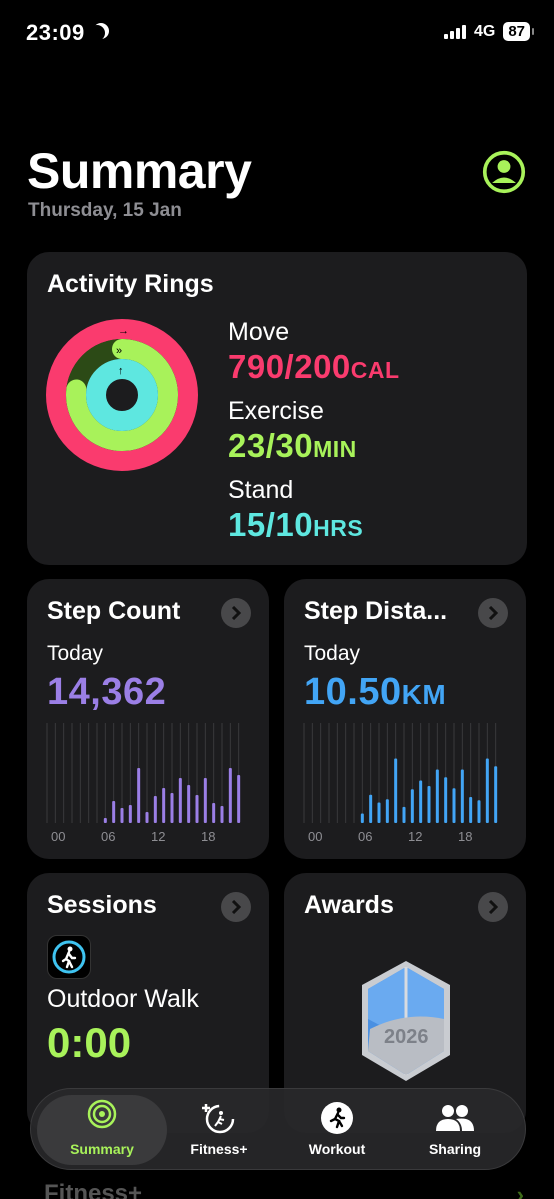 This screenshot has height=1199, width=554. I want to click on moon-icon, so click(97, 33).